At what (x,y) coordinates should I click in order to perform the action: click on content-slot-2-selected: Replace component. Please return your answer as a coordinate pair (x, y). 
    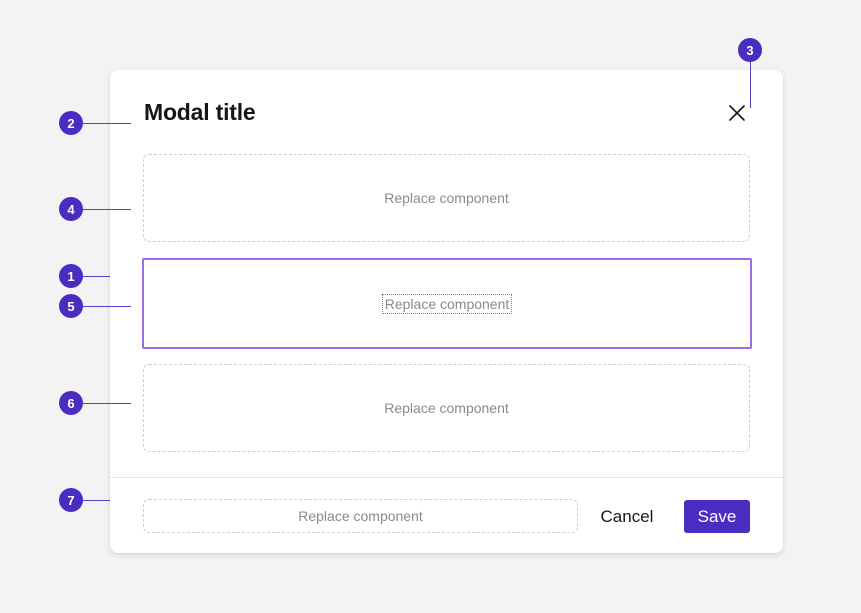
    Looking at the image, I should click on (447, 303).